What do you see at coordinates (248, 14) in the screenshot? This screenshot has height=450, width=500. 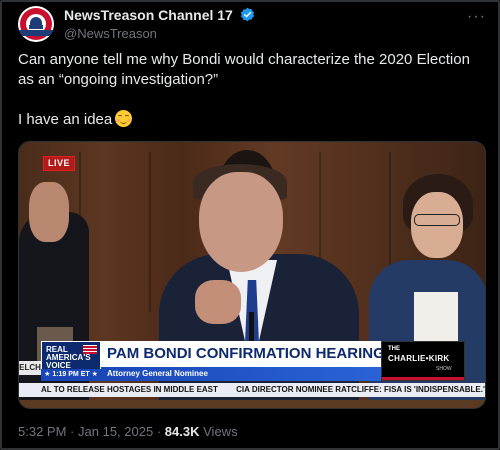 I see `verified-badge-icon` at bounding box center [248, 14].